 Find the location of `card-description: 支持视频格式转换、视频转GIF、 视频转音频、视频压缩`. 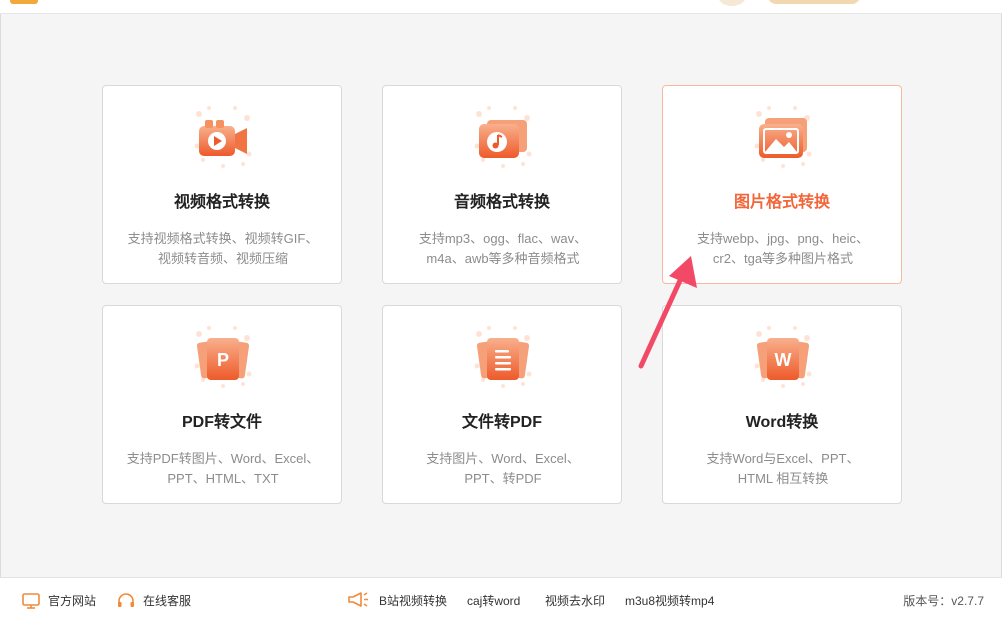

card-description: 支持视频格式转换、视频转GIF、 视频转音频、视频压缩 is located at coordinates (223, 249).